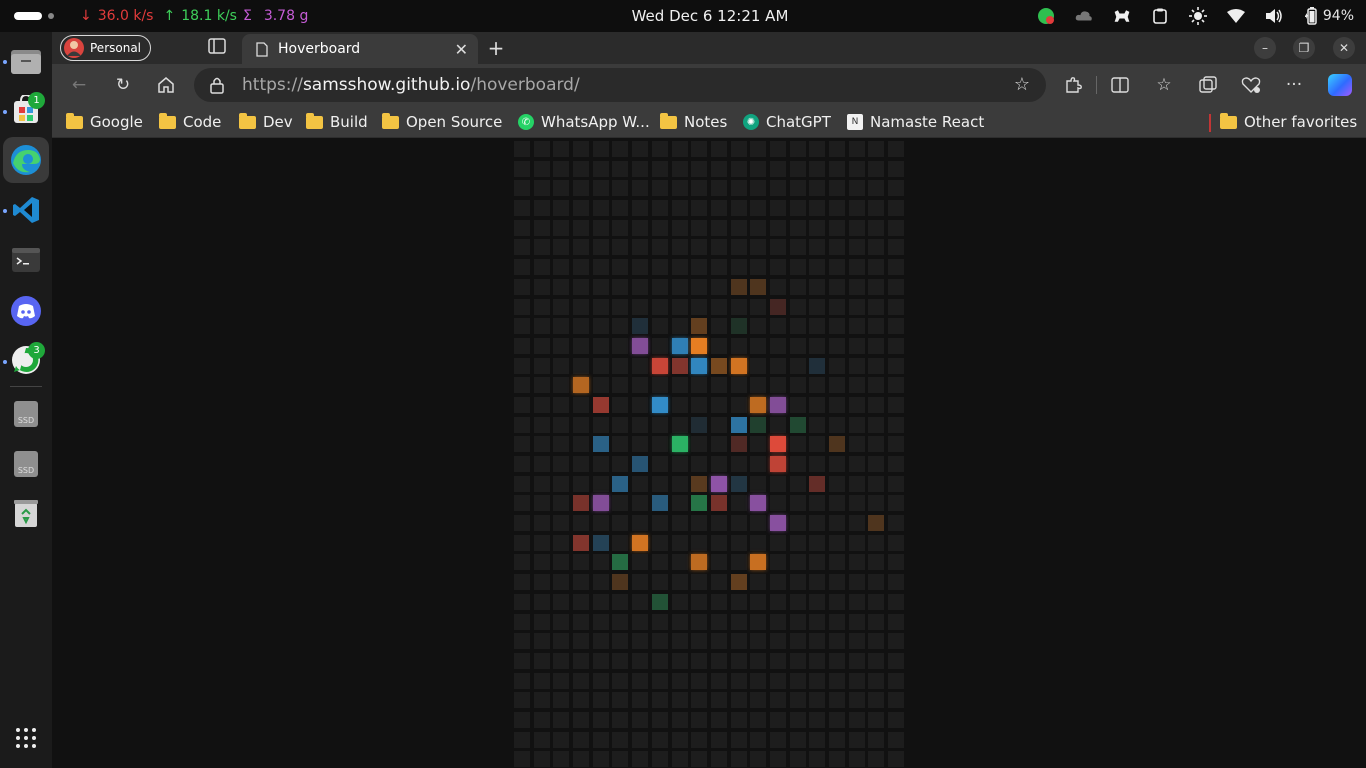  What do you see at coordinates (360, 49) in the screenshot?
I see `tab-hoverboard: Hoverboard ✕` at bounding box center [360, 49].